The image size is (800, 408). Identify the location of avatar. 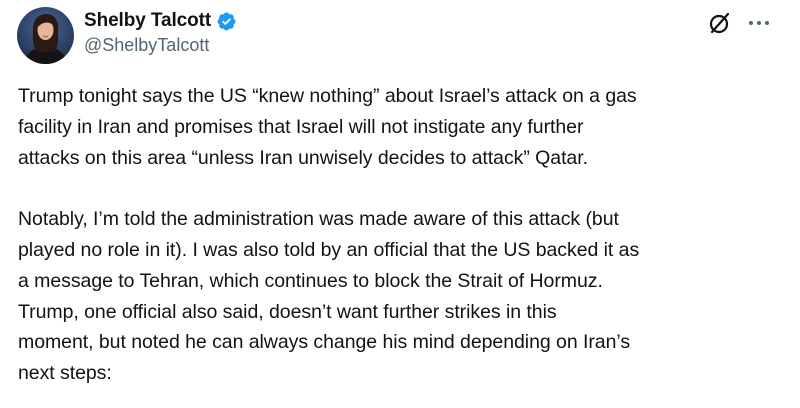
(45, 35).